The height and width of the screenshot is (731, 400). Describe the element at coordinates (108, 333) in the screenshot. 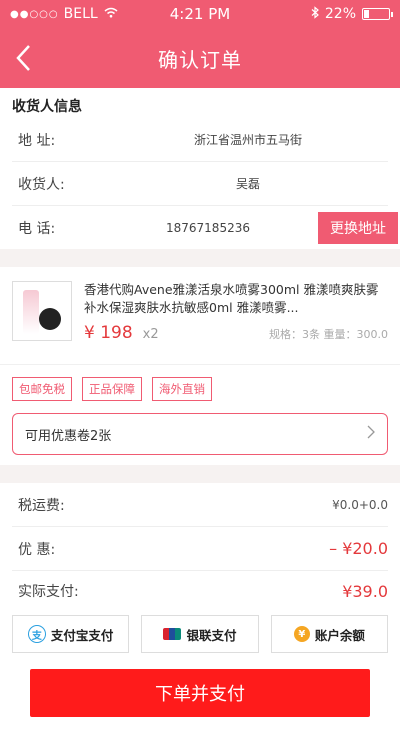

I see `product-price: ¥ 198` at that location.